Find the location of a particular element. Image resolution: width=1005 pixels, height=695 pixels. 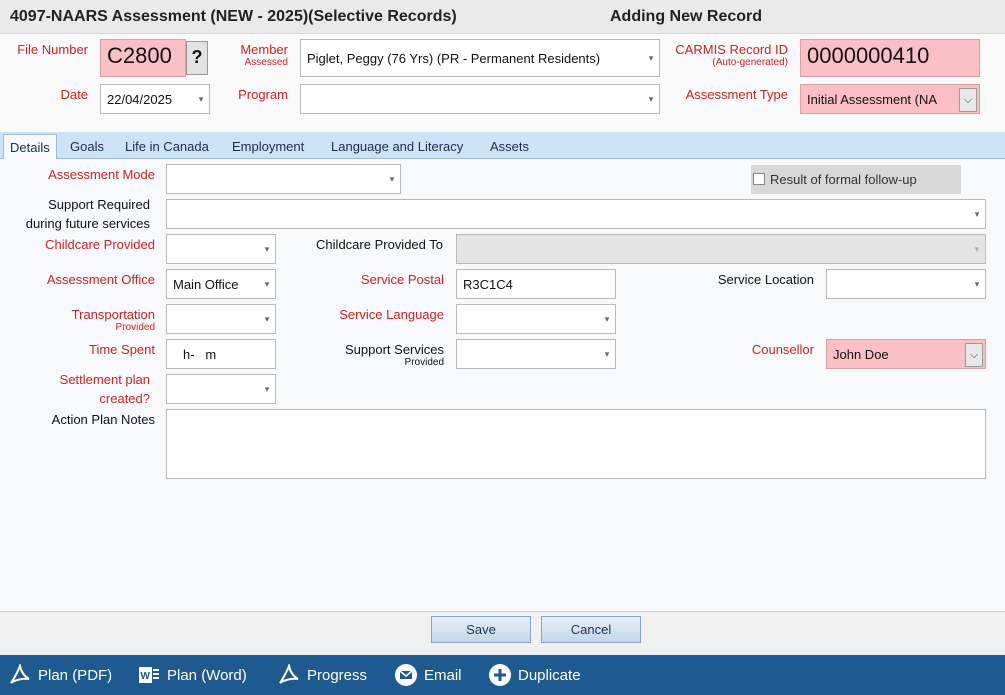

childcare-provided-label: Childcare Provided is located at coordinates (100, 244).